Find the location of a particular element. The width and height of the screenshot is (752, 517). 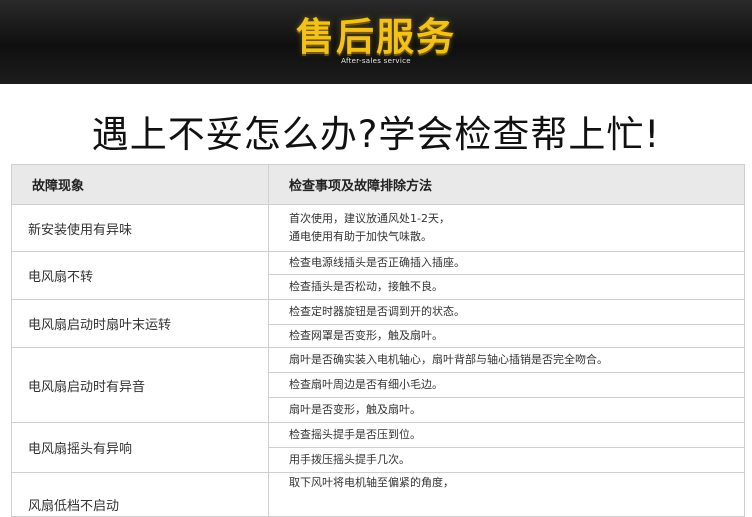

symptom-cell: 电风扇启动时有异音 is located at coordinates (140, 385).